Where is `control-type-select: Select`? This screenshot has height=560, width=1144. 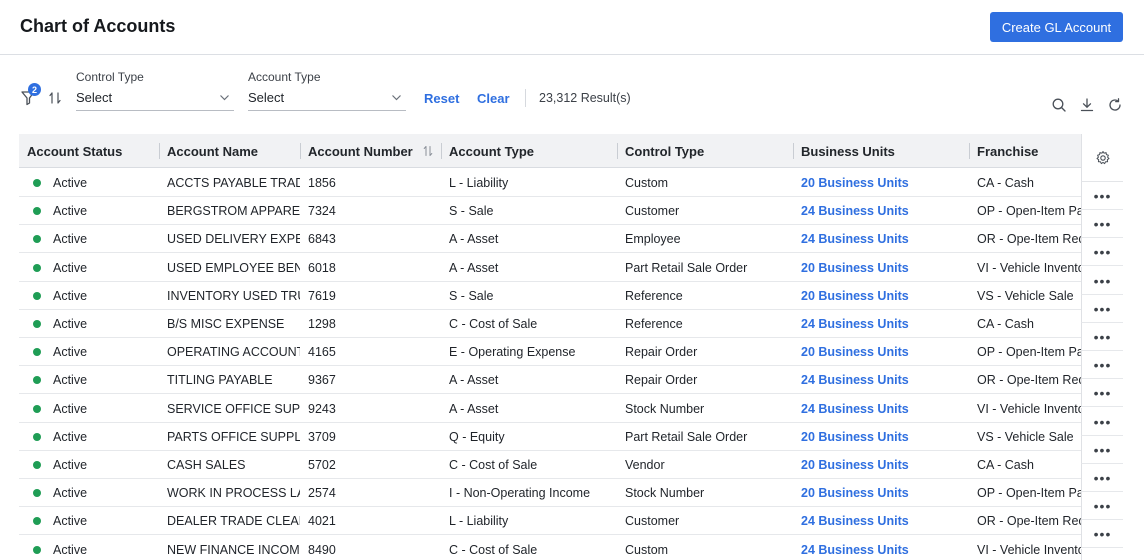 control-type-select: Select is located at coordinates (155, 98).